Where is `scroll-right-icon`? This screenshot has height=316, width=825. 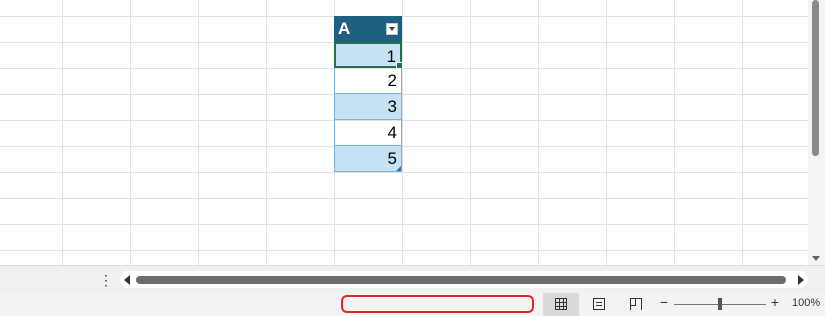
scroll-right-icon is located at coordinates (801, 280).